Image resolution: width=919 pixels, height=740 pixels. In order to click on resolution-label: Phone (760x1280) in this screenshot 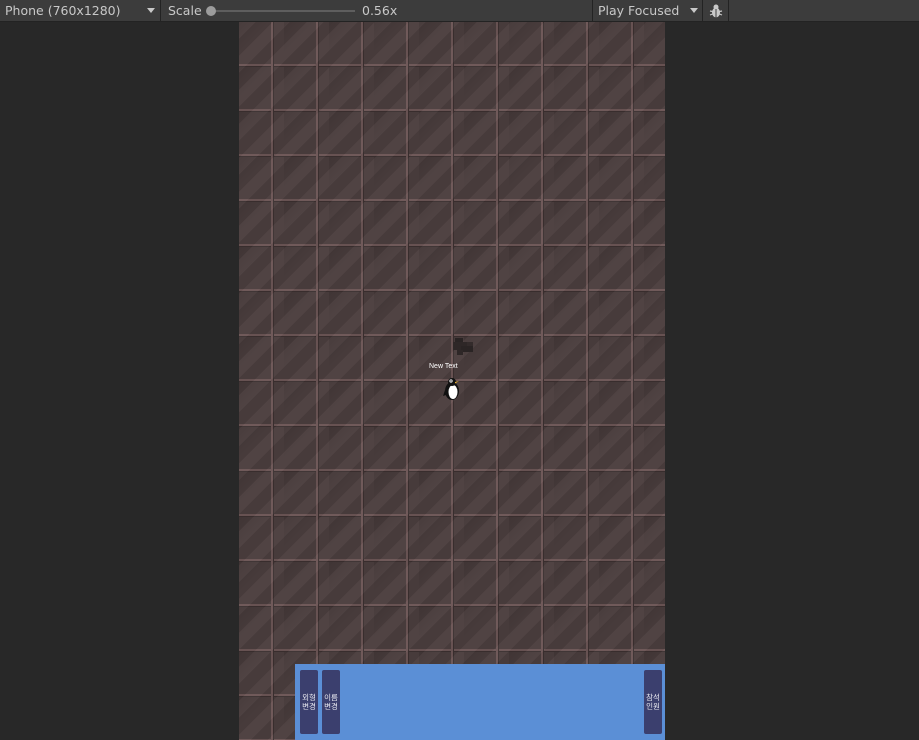, I will do `click(63, 10)`.